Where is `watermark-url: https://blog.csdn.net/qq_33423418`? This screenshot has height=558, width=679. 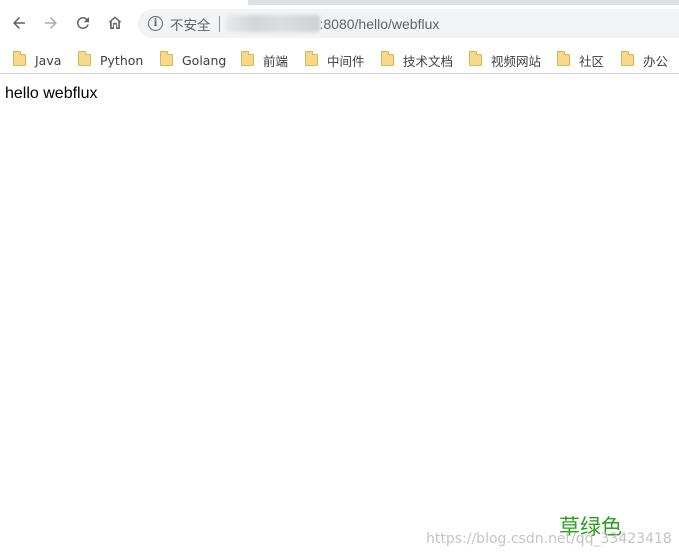
watermark-url: https://blog.csdn.net/qq_33423418 is located at coordinates (549, 539).